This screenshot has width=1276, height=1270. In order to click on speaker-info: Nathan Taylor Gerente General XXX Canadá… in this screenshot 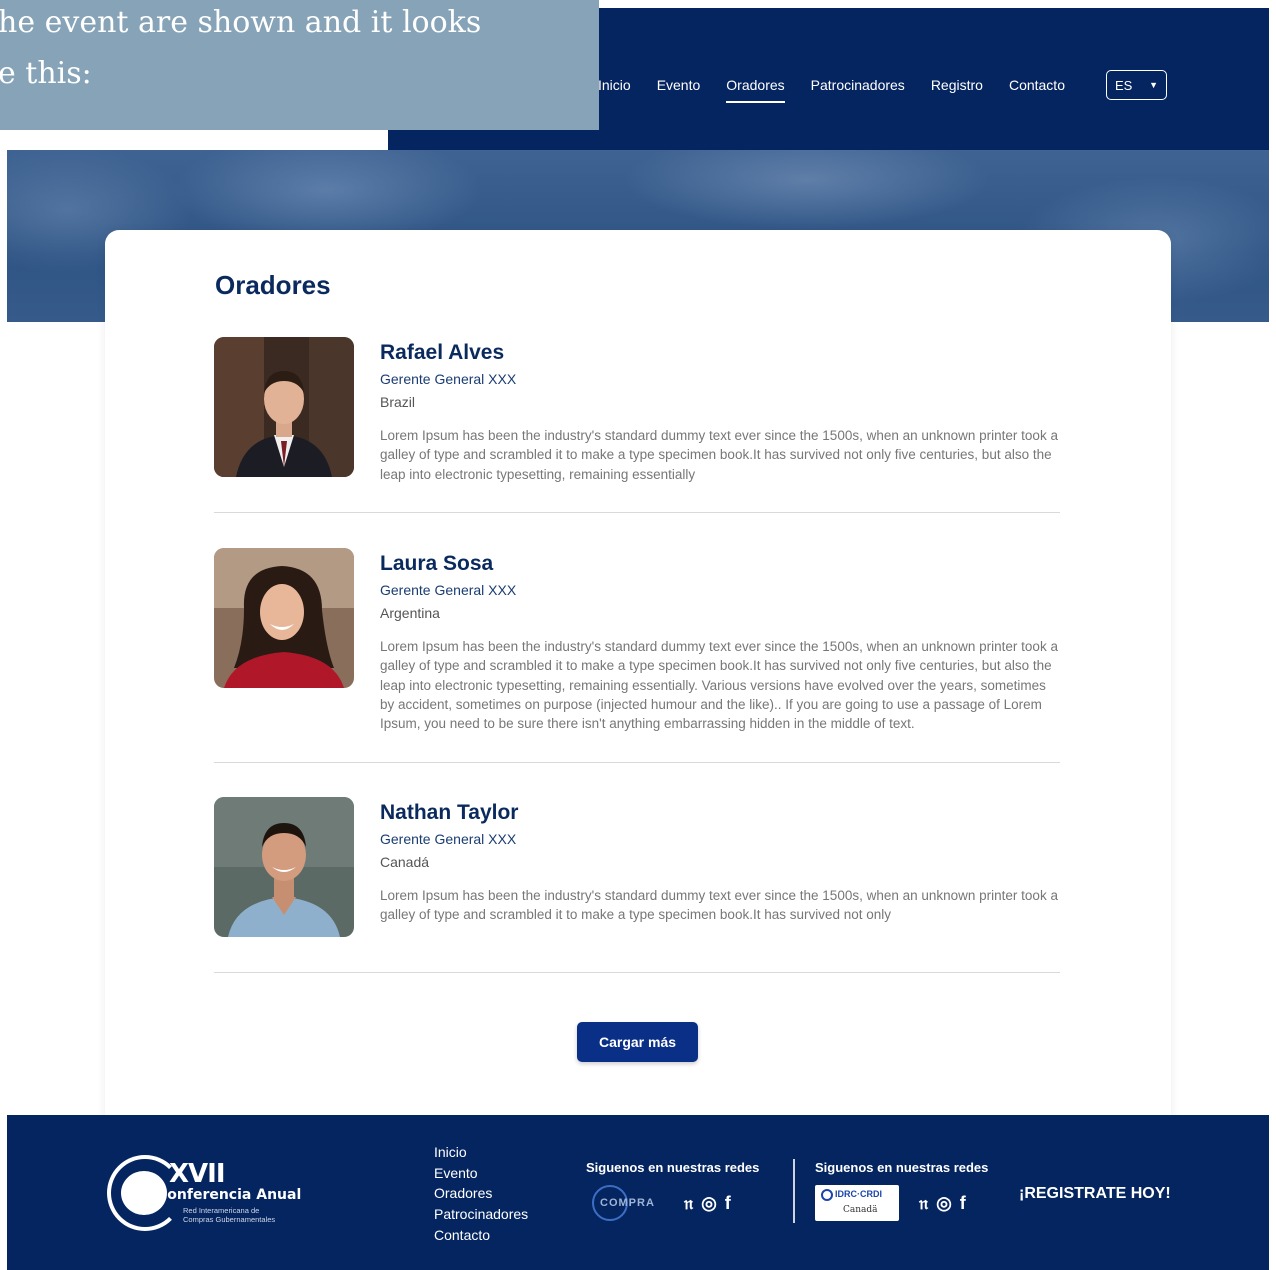, I will do `click(720, 861)`.